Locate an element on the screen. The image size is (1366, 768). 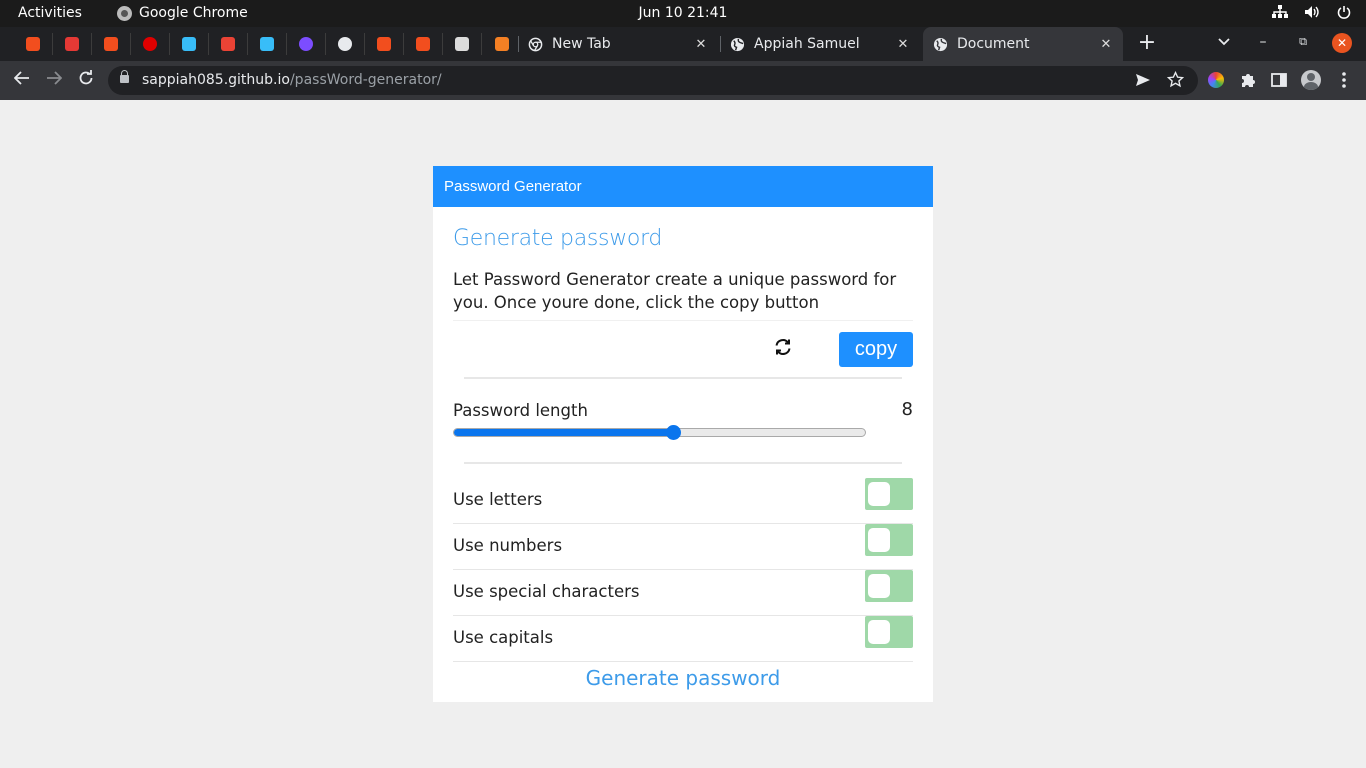
system-top-bar: Activities Google Chrome Jun 10 21:41 is located at coordinates (683, 13).